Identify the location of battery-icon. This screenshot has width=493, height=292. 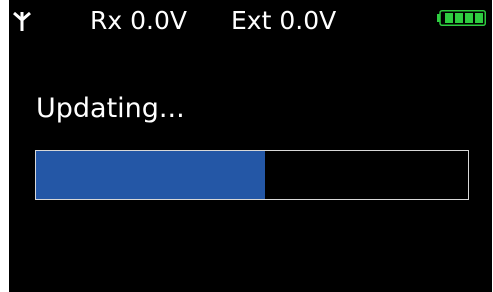
(461, 18).